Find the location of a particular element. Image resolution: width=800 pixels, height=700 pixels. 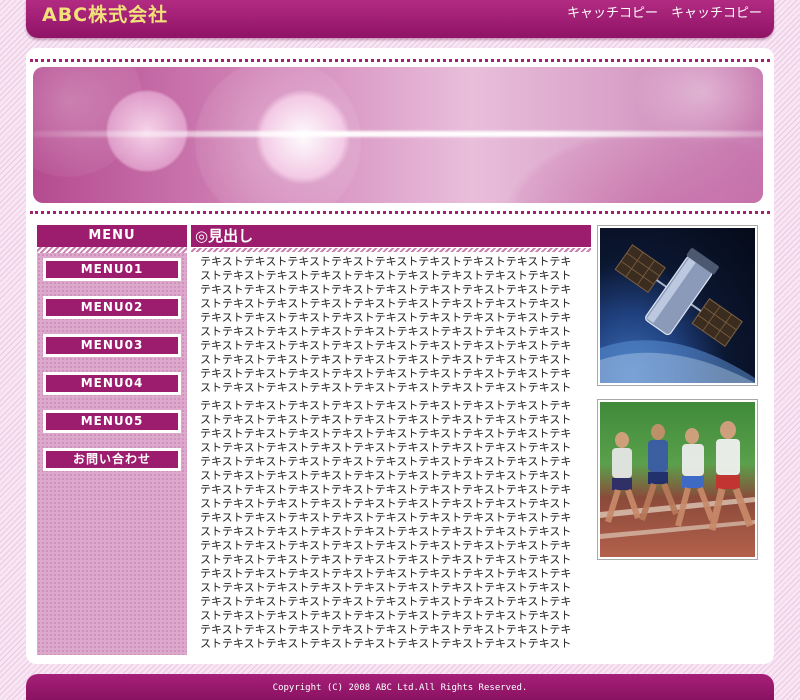

runners-illustration is located at coordinates (677, 480).